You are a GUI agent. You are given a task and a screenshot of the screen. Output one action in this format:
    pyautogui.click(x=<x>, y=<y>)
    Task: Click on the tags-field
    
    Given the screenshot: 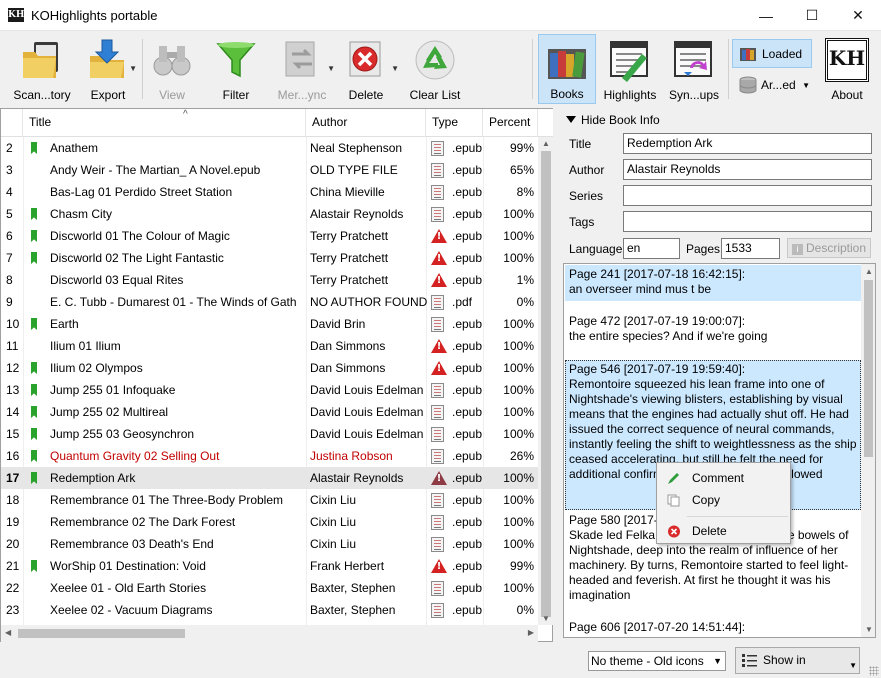 What is the action you would take?
    pyautogui.click(x=747, y=221)
    